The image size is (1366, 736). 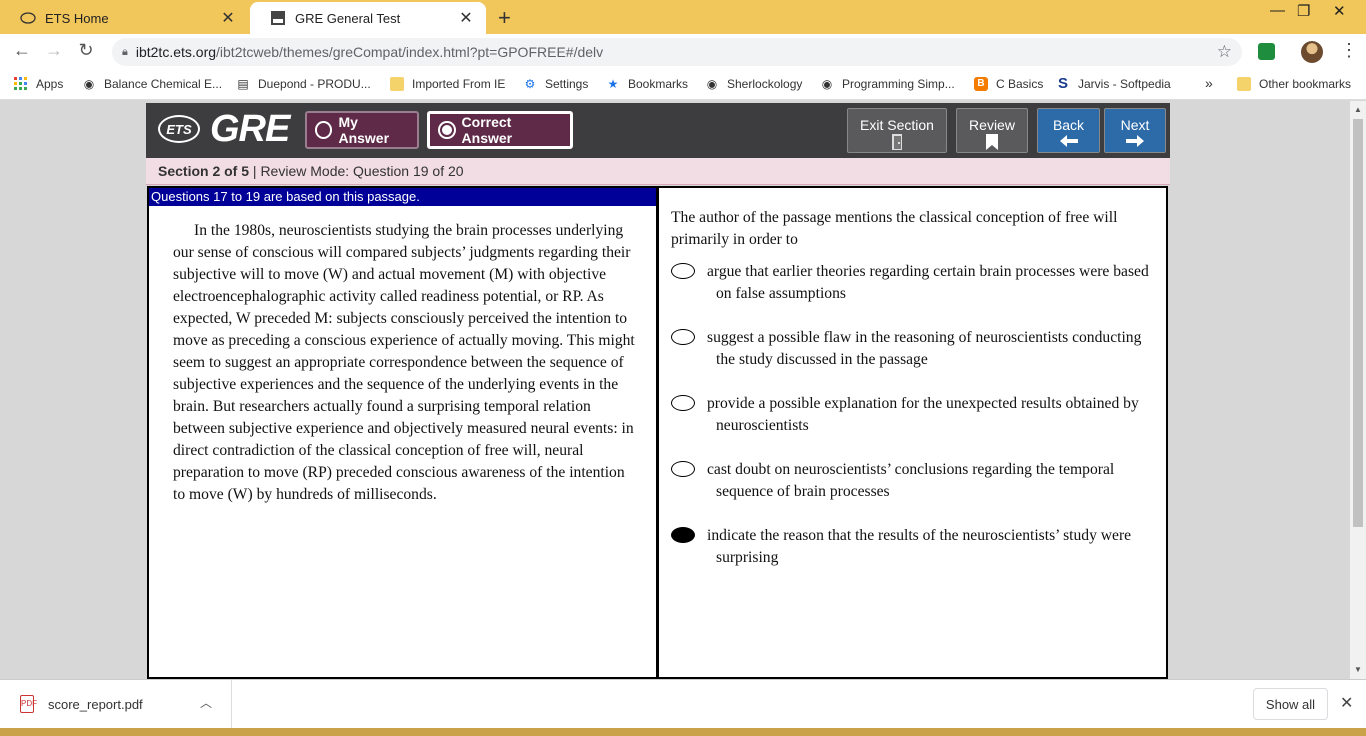 What do you see at coordinates (206, 702) in the screenshot?
I see `chevron-up-icon: ︿` at bounding box center [206, 702].